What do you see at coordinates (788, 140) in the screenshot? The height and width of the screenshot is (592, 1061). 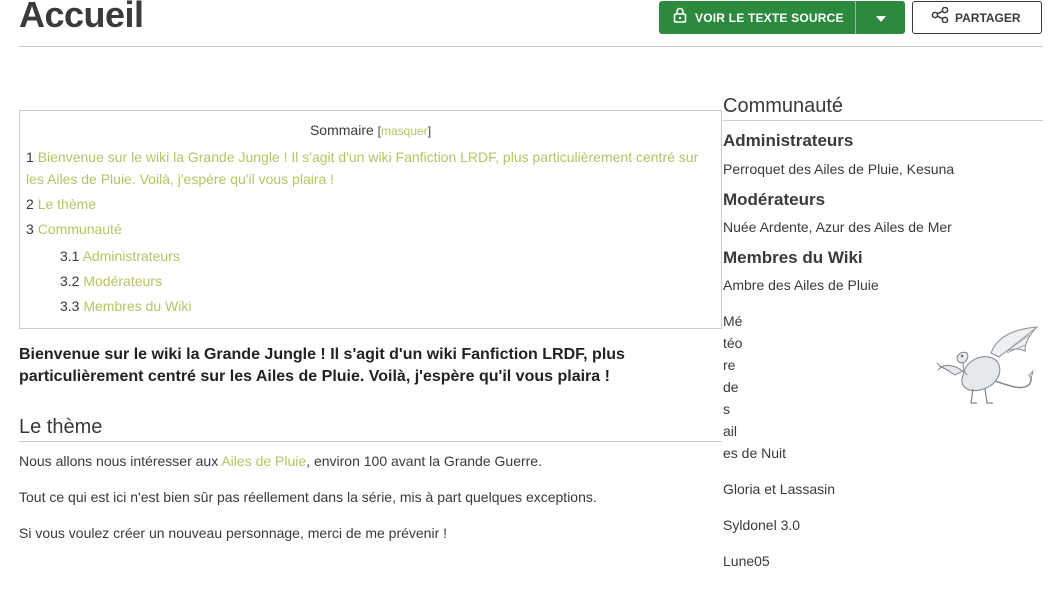 I see `admins-heading: Administrateurs` at bounding box center [788, 140].